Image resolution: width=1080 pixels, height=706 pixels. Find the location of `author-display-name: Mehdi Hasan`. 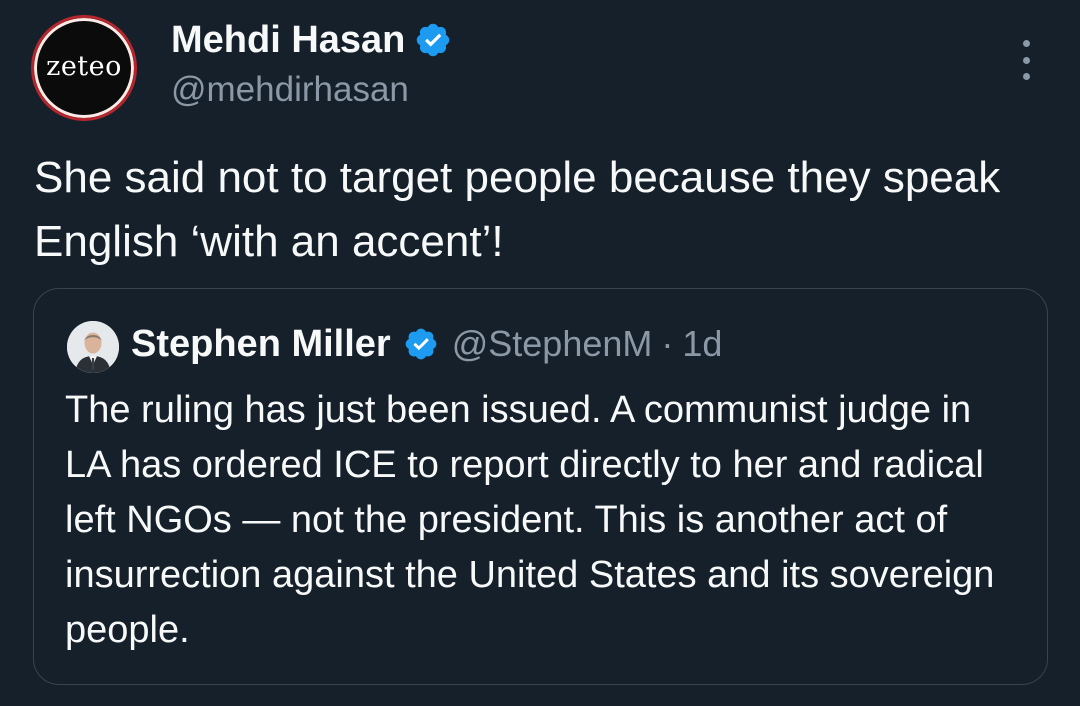

author-display-name: Mehdi Hasan is located at coordinates (311, 40).